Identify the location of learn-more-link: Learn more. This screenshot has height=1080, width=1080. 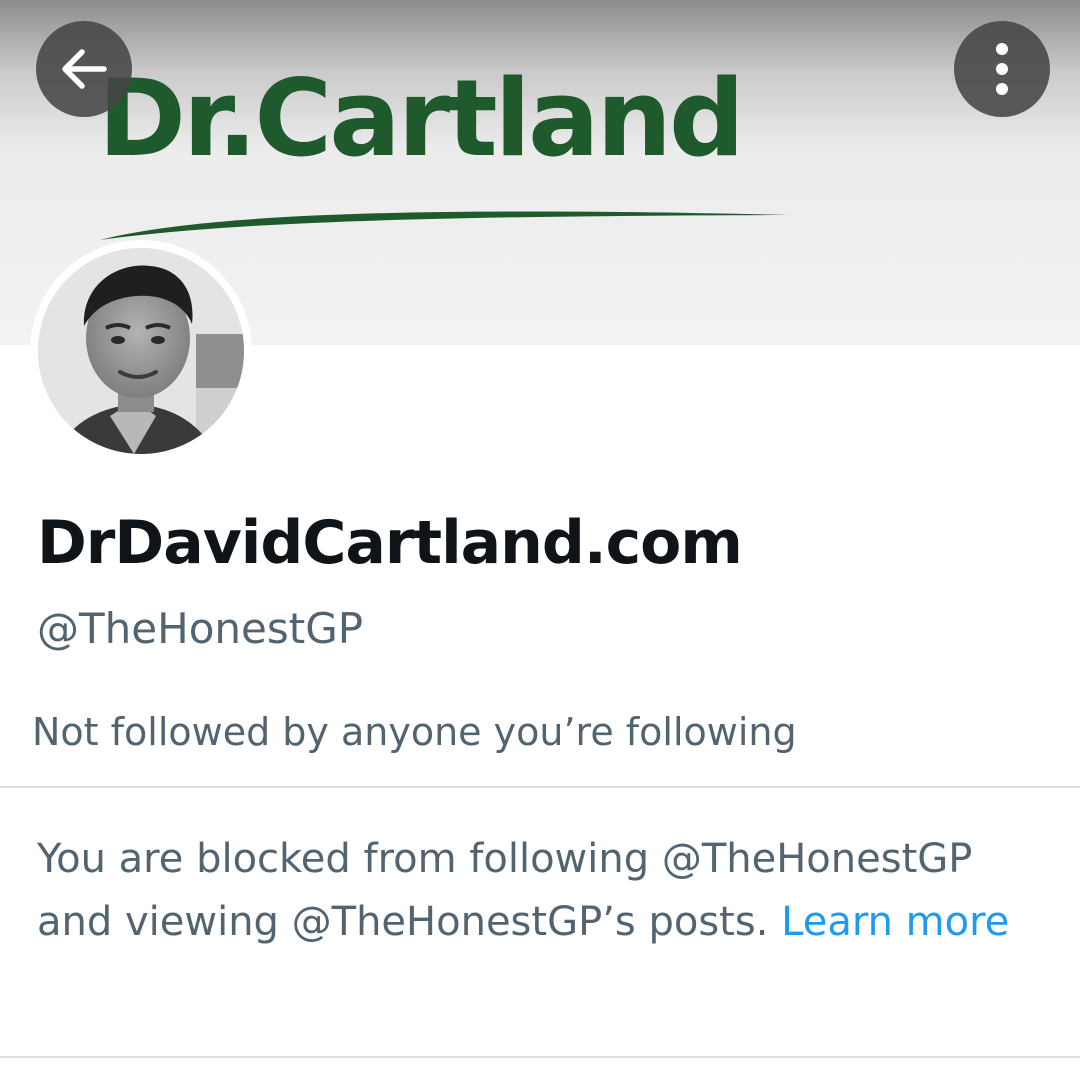
(895, 922).